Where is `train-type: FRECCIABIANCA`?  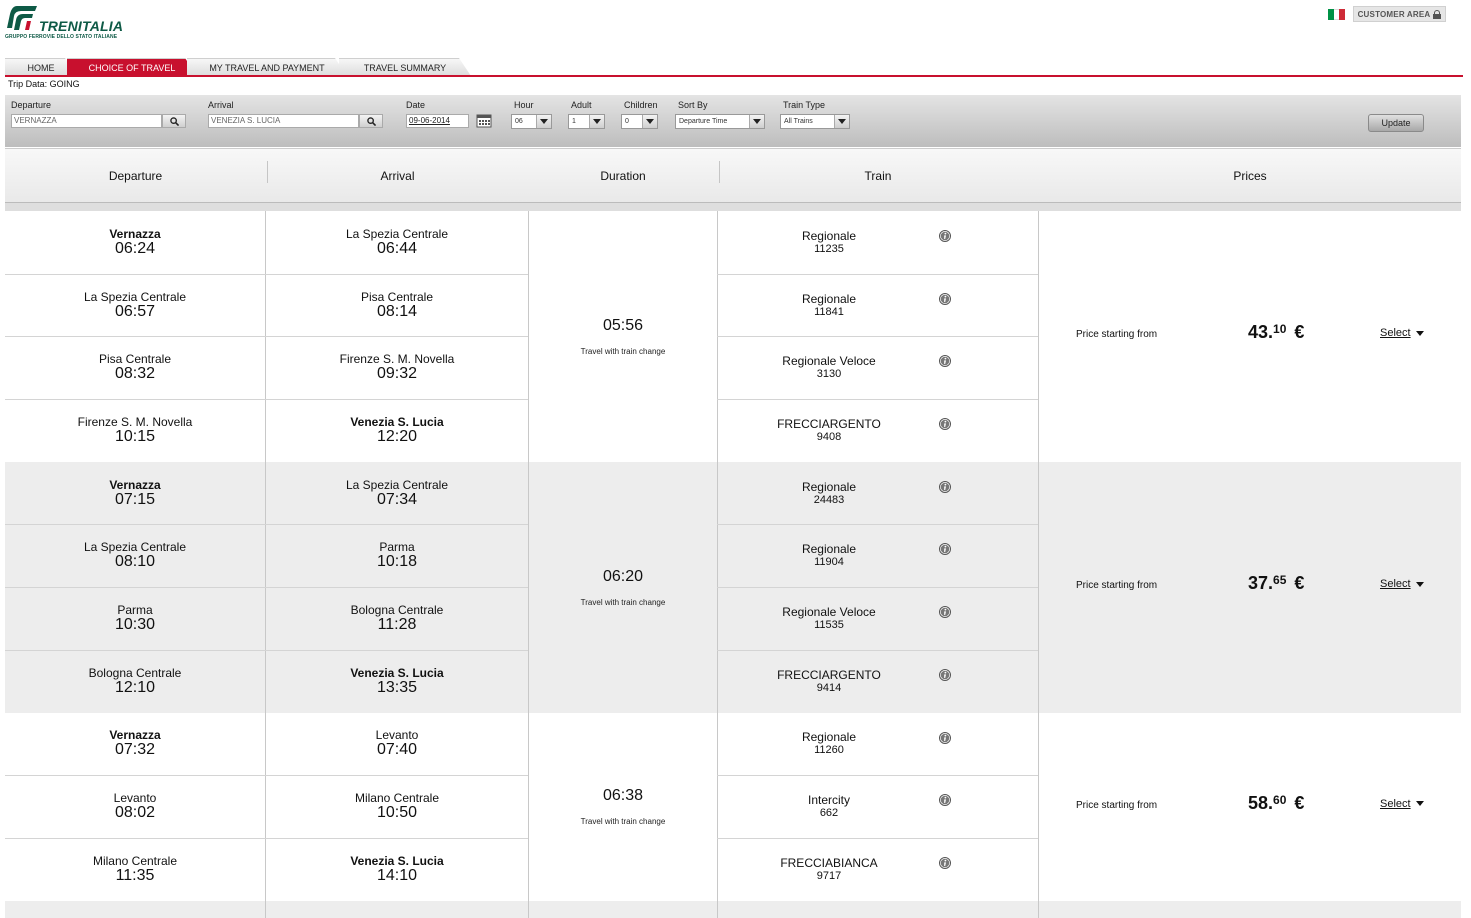 train-type: FRECCIABIANCA is located at coordinates (829, 862).